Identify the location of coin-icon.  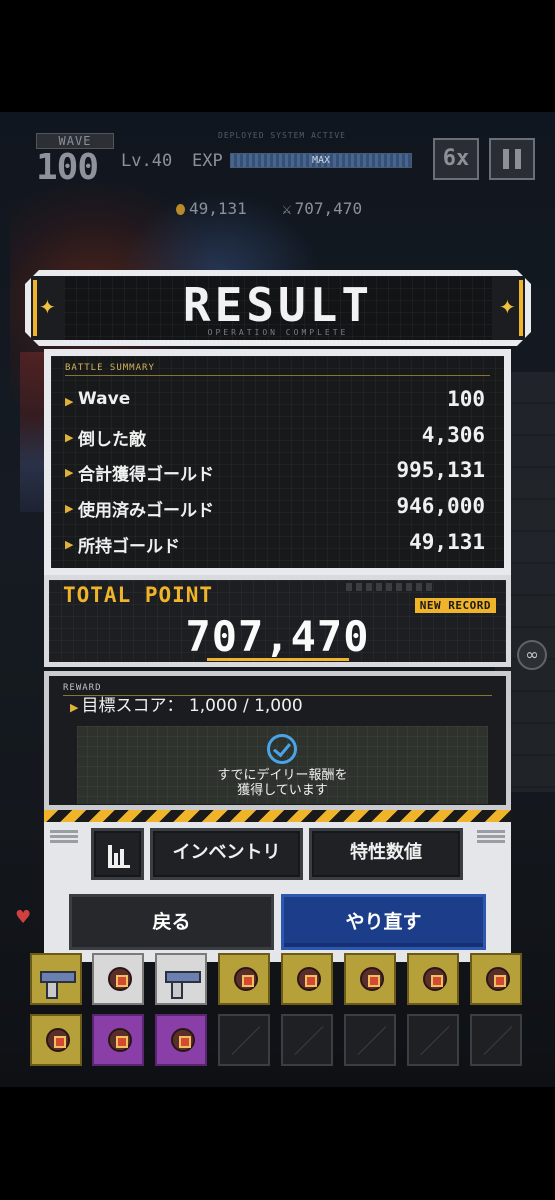
(180, 209).